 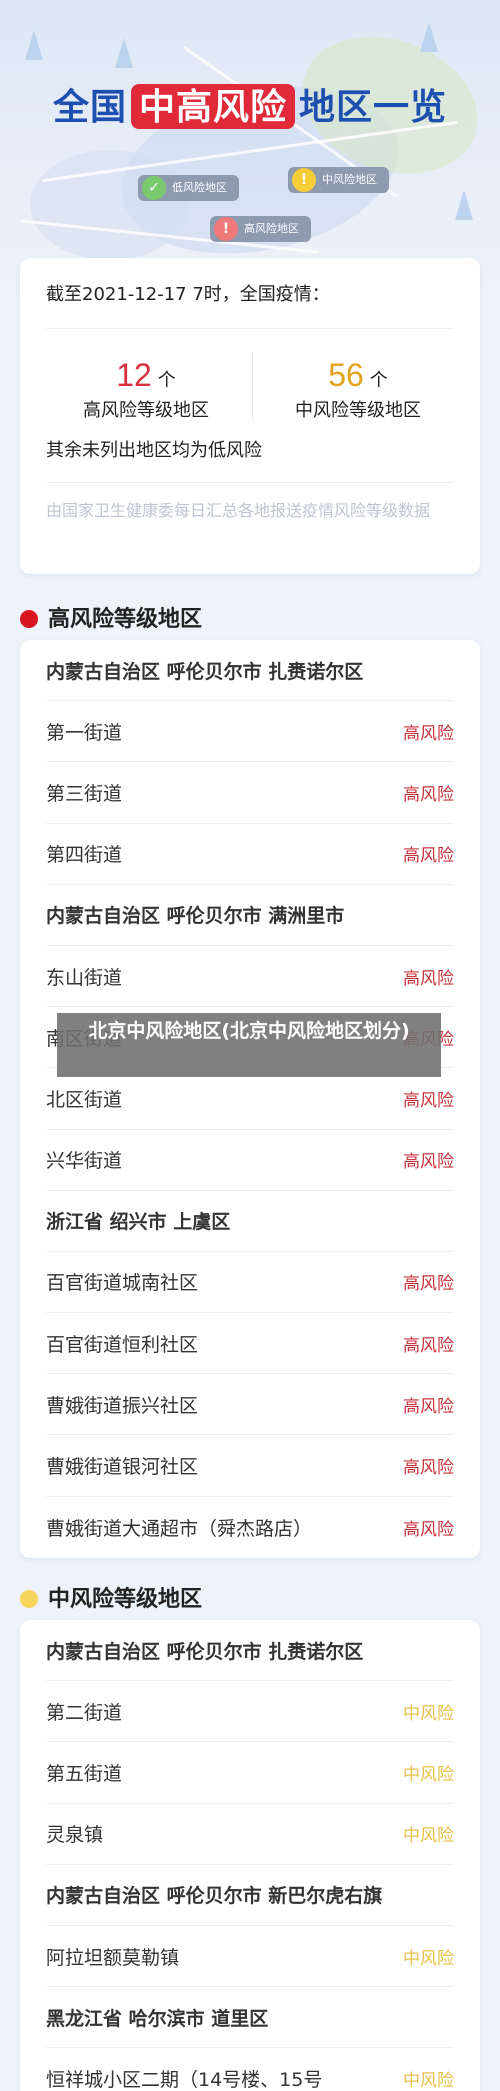 I want to click on legend-high-label: 高风险地区, so click(x=271, y=228).